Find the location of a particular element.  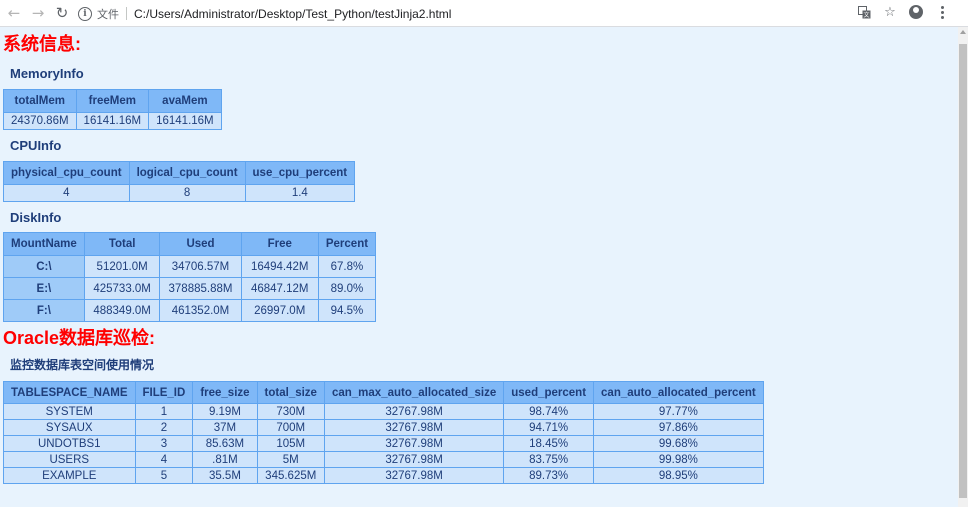

table-cell: 700M is located at coordinates (290, 427).